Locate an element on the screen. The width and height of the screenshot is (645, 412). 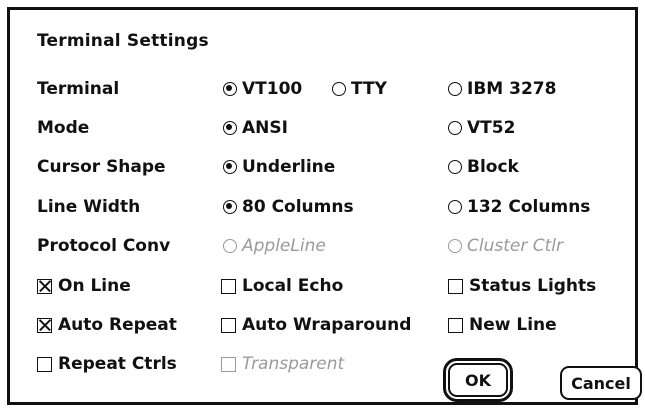
radio-tty: TTY is located at coordinates (359, 89).